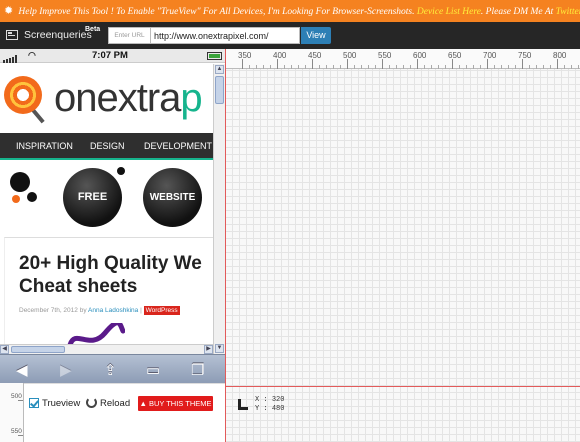 Image resolution: width=580 pixels, height=442 pixels. Describe the element at coordinates (161, 310) in the screenshot. I see `article-tag: WordPress` at that location.